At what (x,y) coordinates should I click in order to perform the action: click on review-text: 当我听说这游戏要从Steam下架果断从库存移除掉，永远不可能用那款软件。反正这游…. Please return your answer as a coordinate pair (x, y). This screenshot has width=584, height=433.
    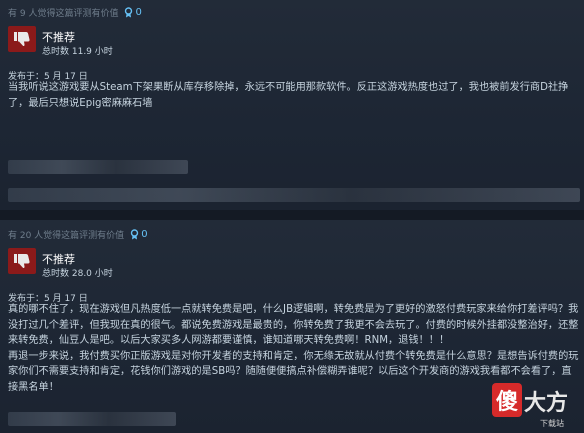
    Looking at the image, I should click on (288, 95).